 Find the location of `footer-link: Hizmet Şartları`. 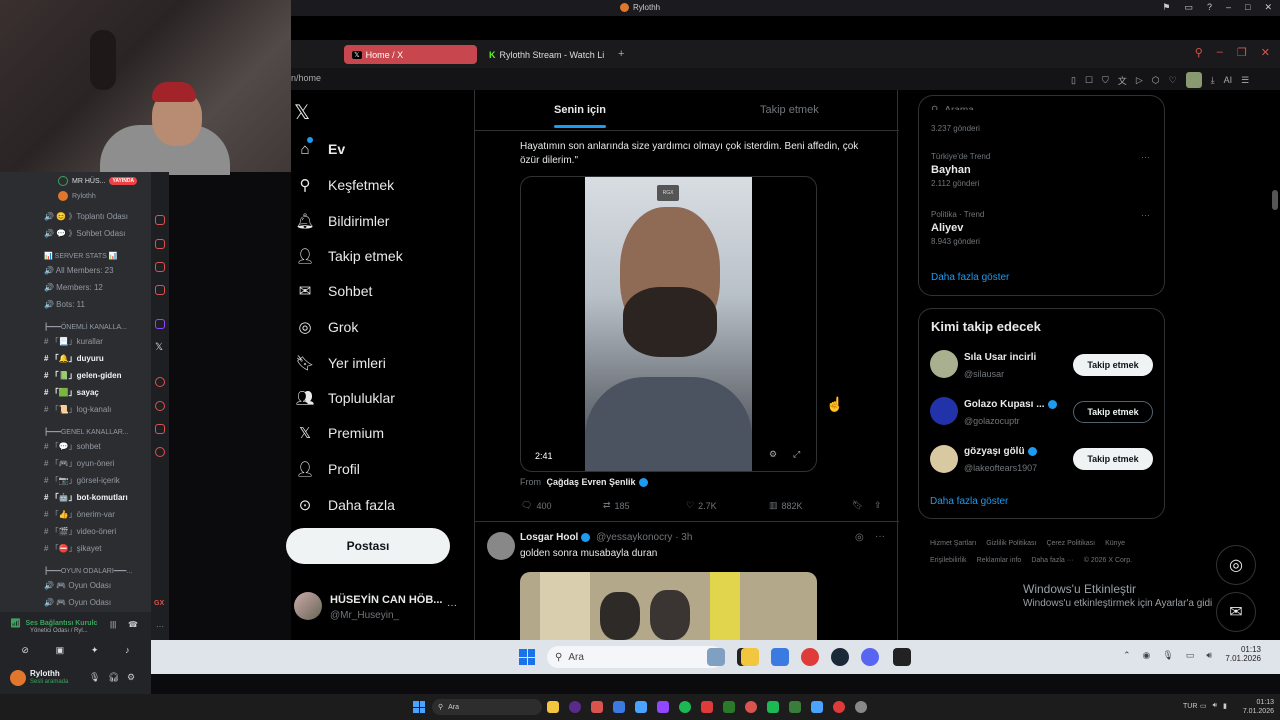

footer-link: Hizmet Şartları is located at coordinates (953, 543).